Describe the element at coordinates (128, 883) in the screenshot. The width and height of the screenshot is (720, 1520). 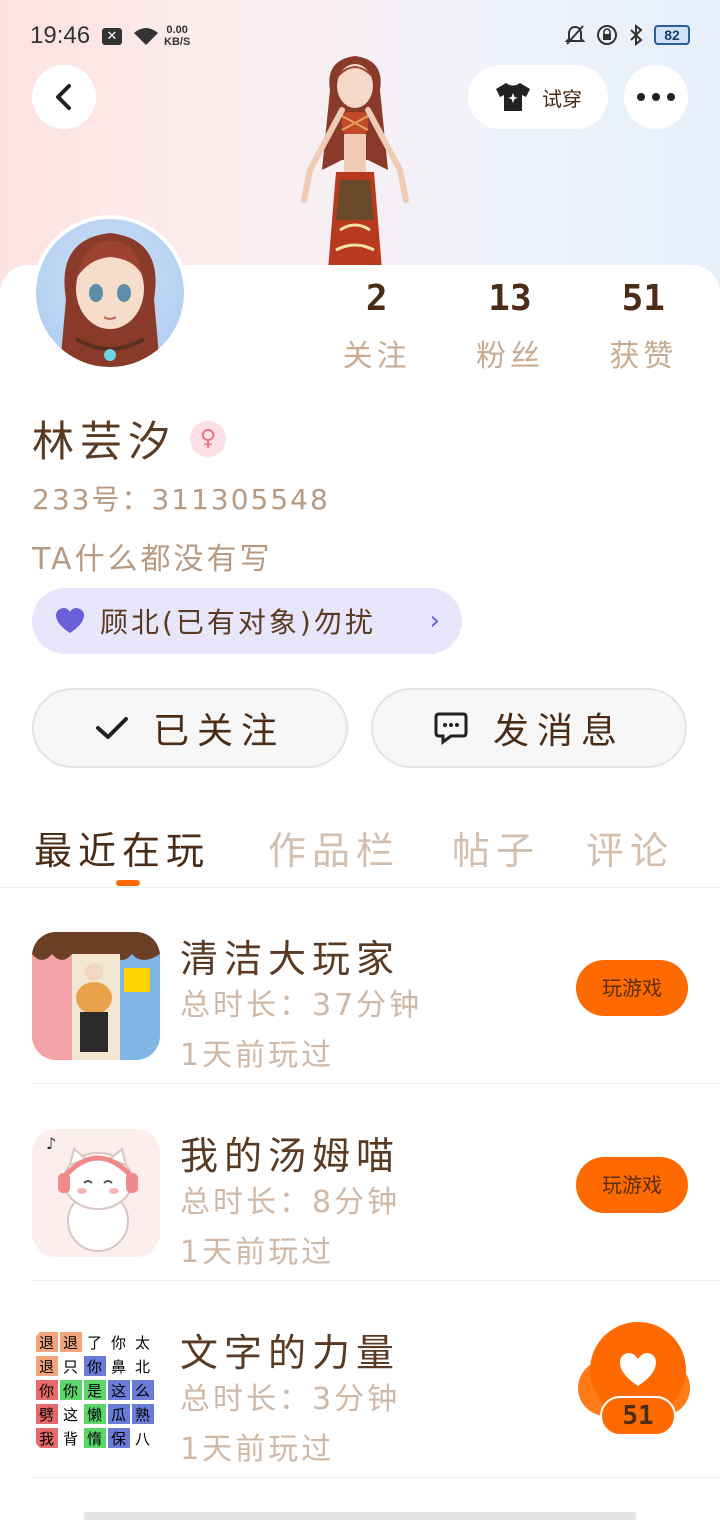
I see `active-tab-indicator` at that location.